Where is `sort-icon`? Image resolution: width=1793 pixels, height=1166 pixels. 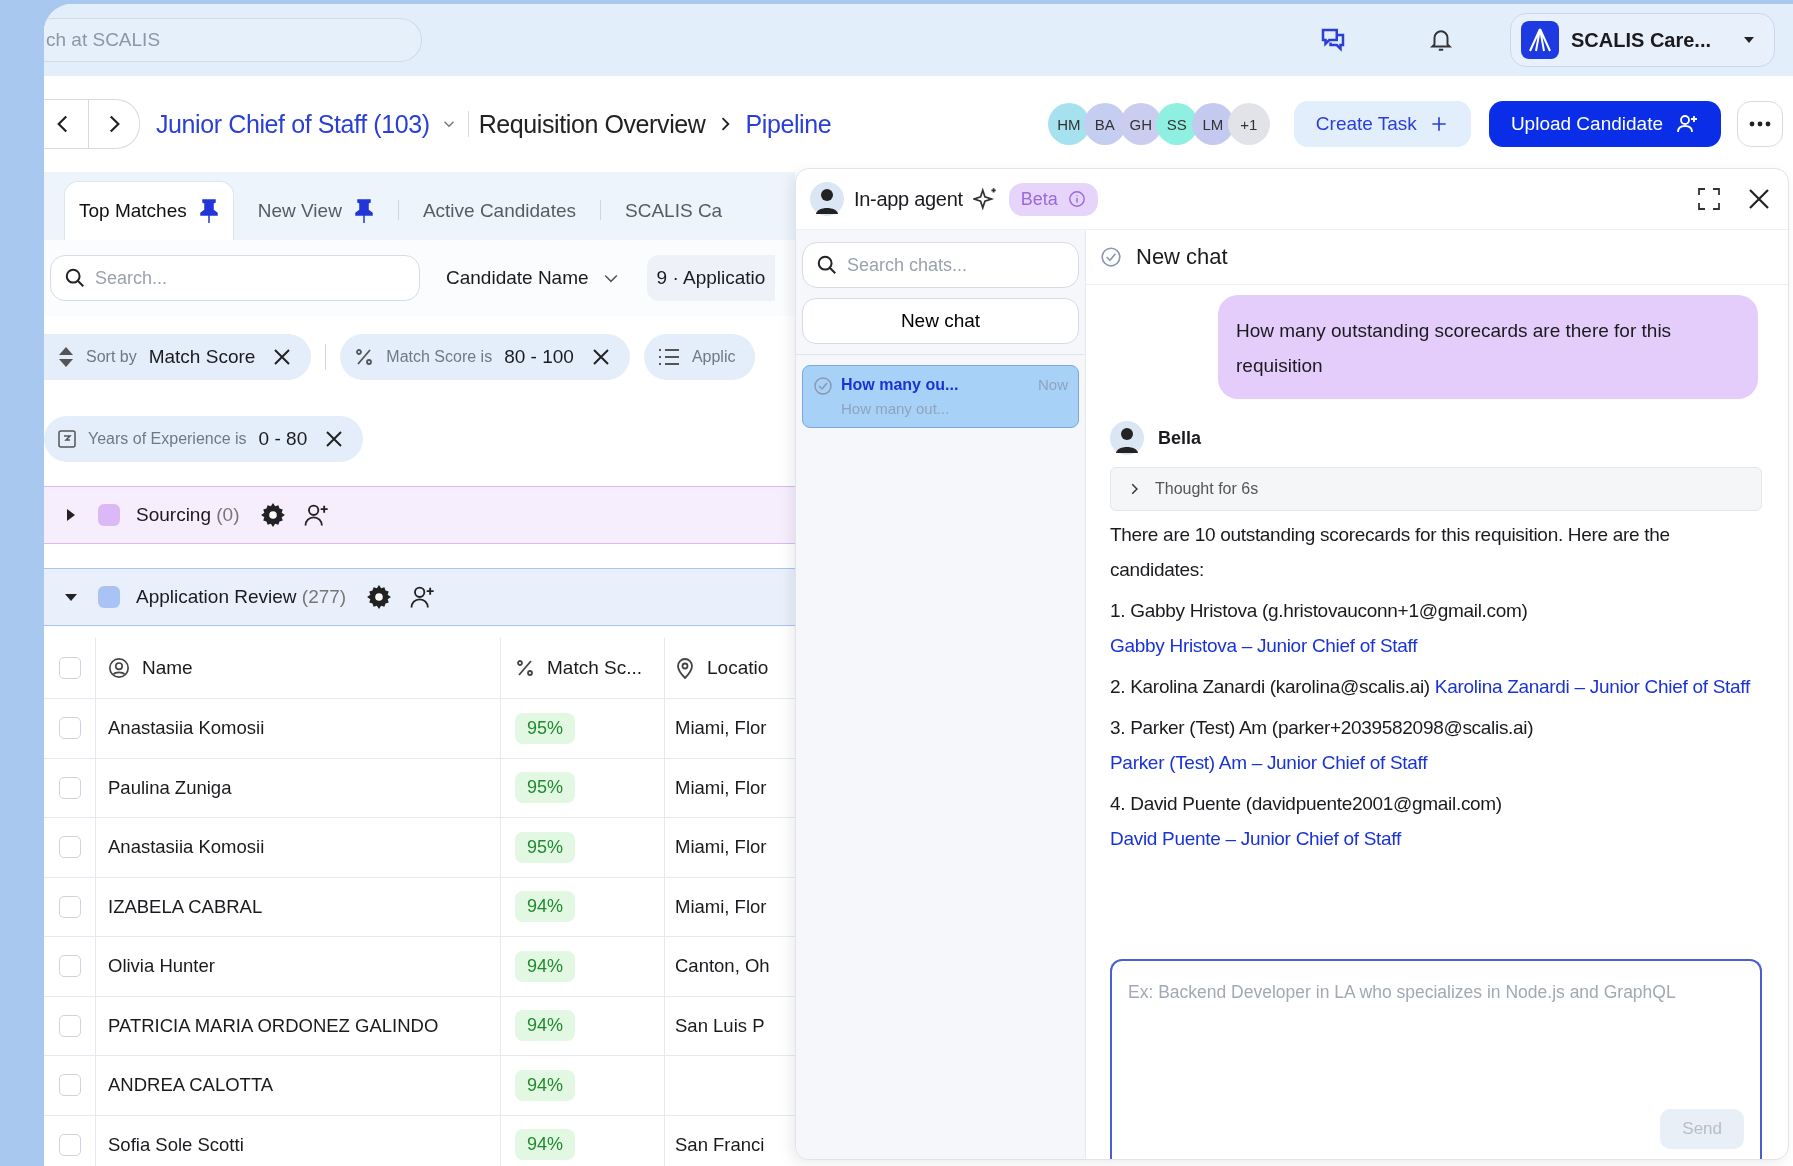
sort-icon is located at coordinates (66, 357).